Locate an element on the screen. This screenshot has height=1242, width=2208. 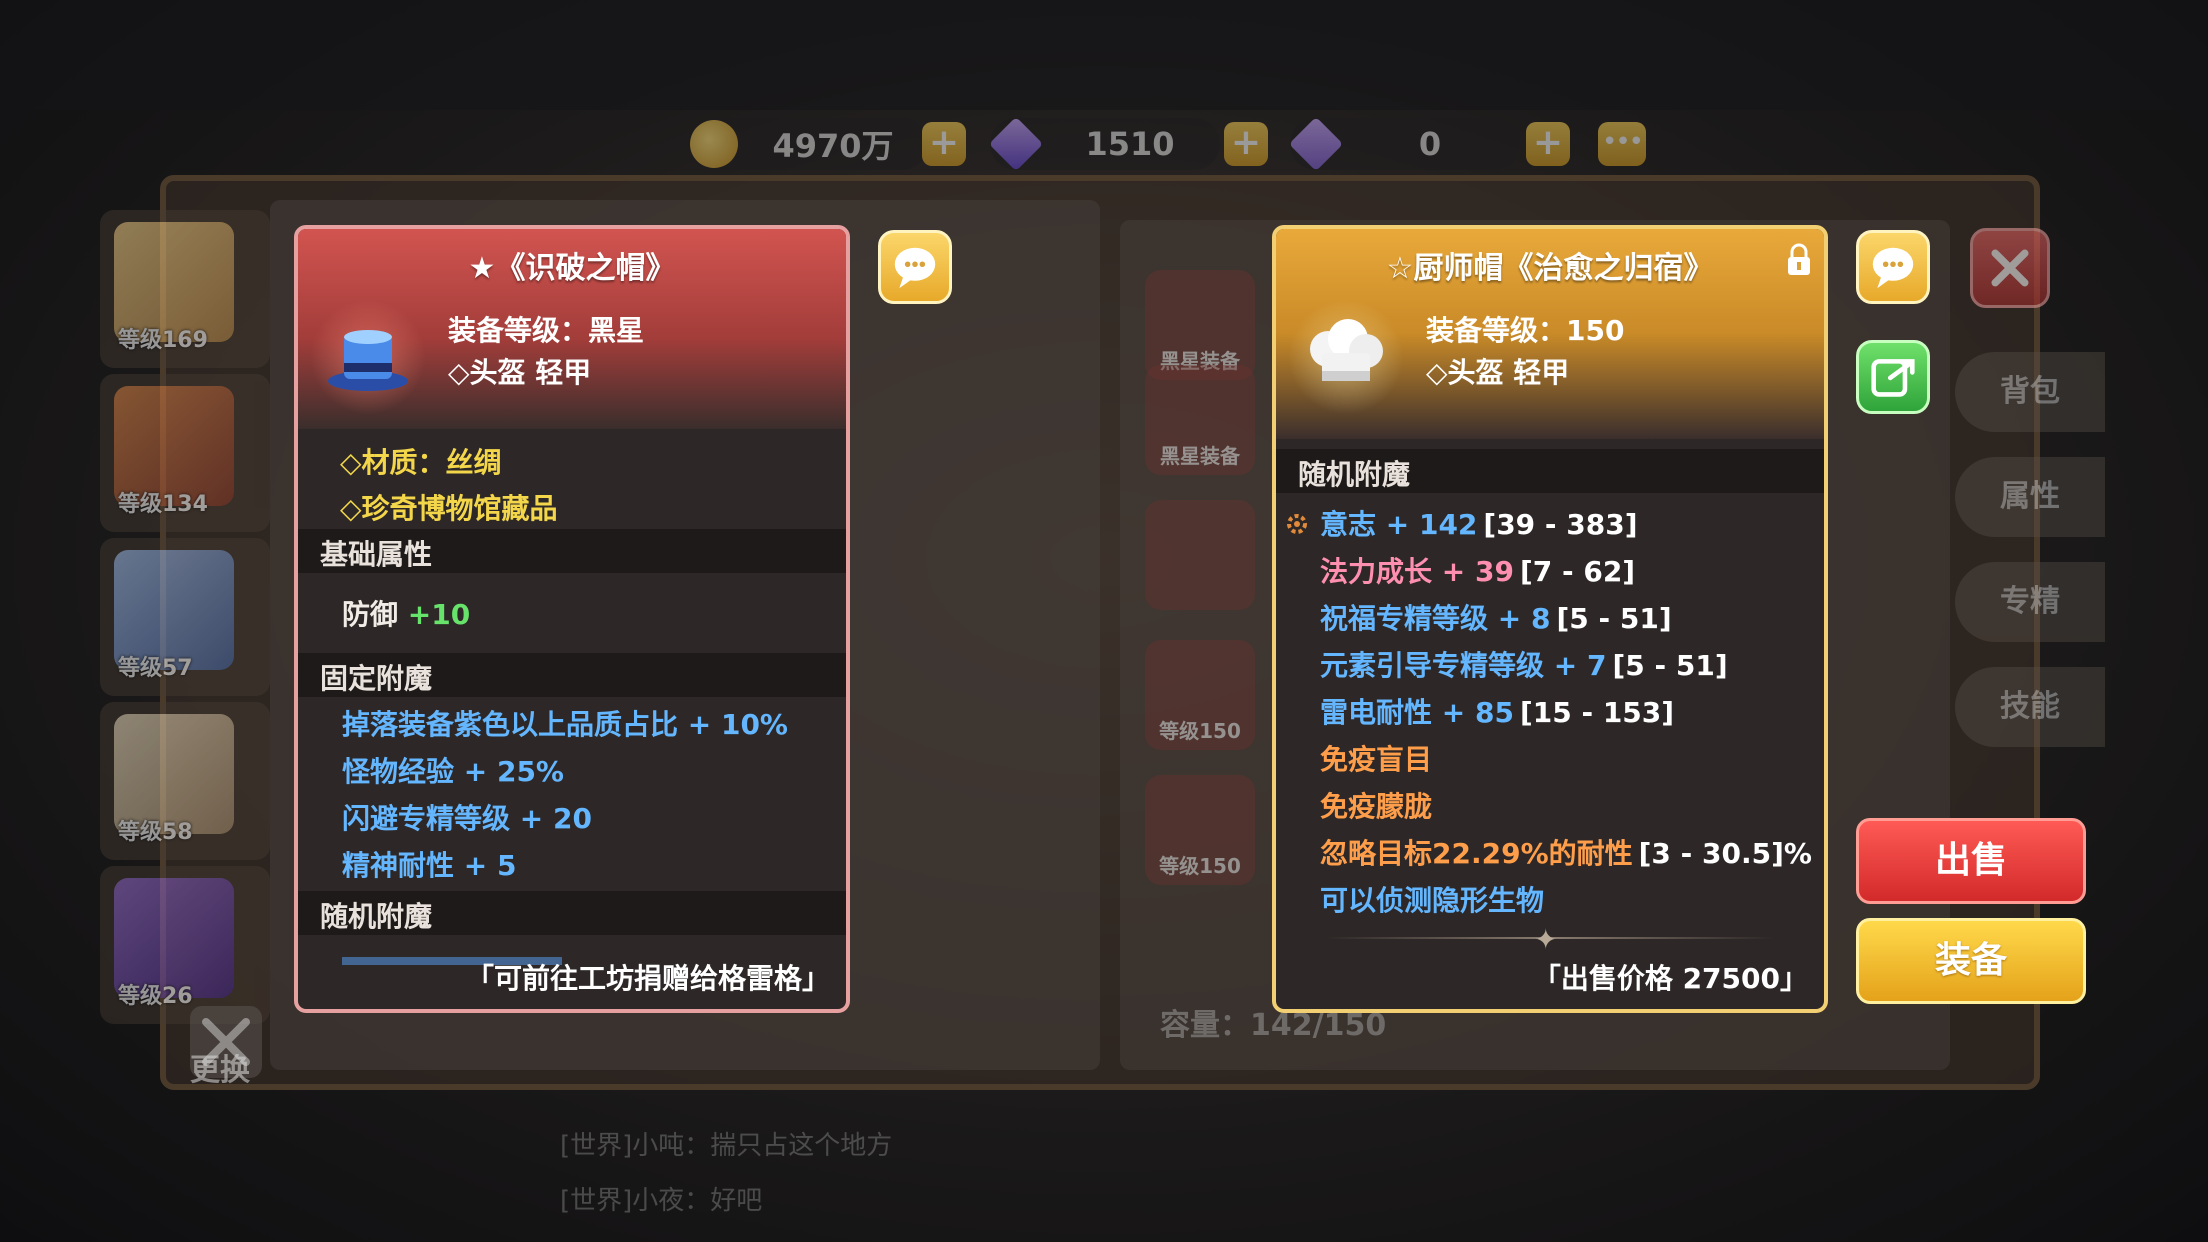
top-hat-icon is located at coordinates (368, 360).